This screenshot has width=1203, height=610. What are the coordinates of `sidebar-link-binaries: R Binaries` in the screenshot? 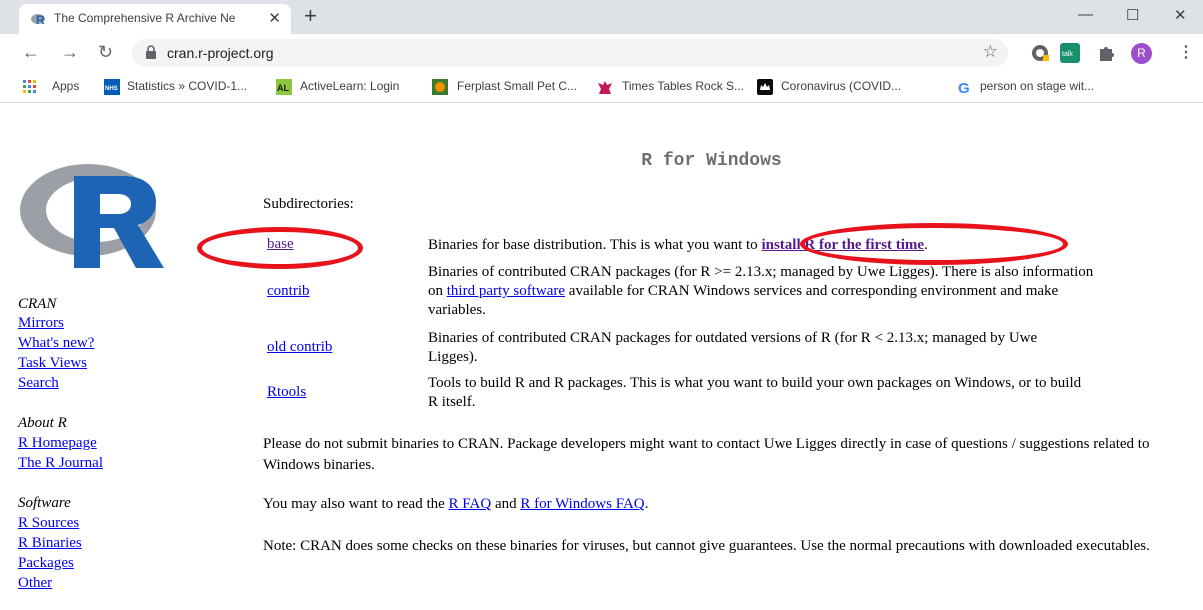 It's located at (50, 543).